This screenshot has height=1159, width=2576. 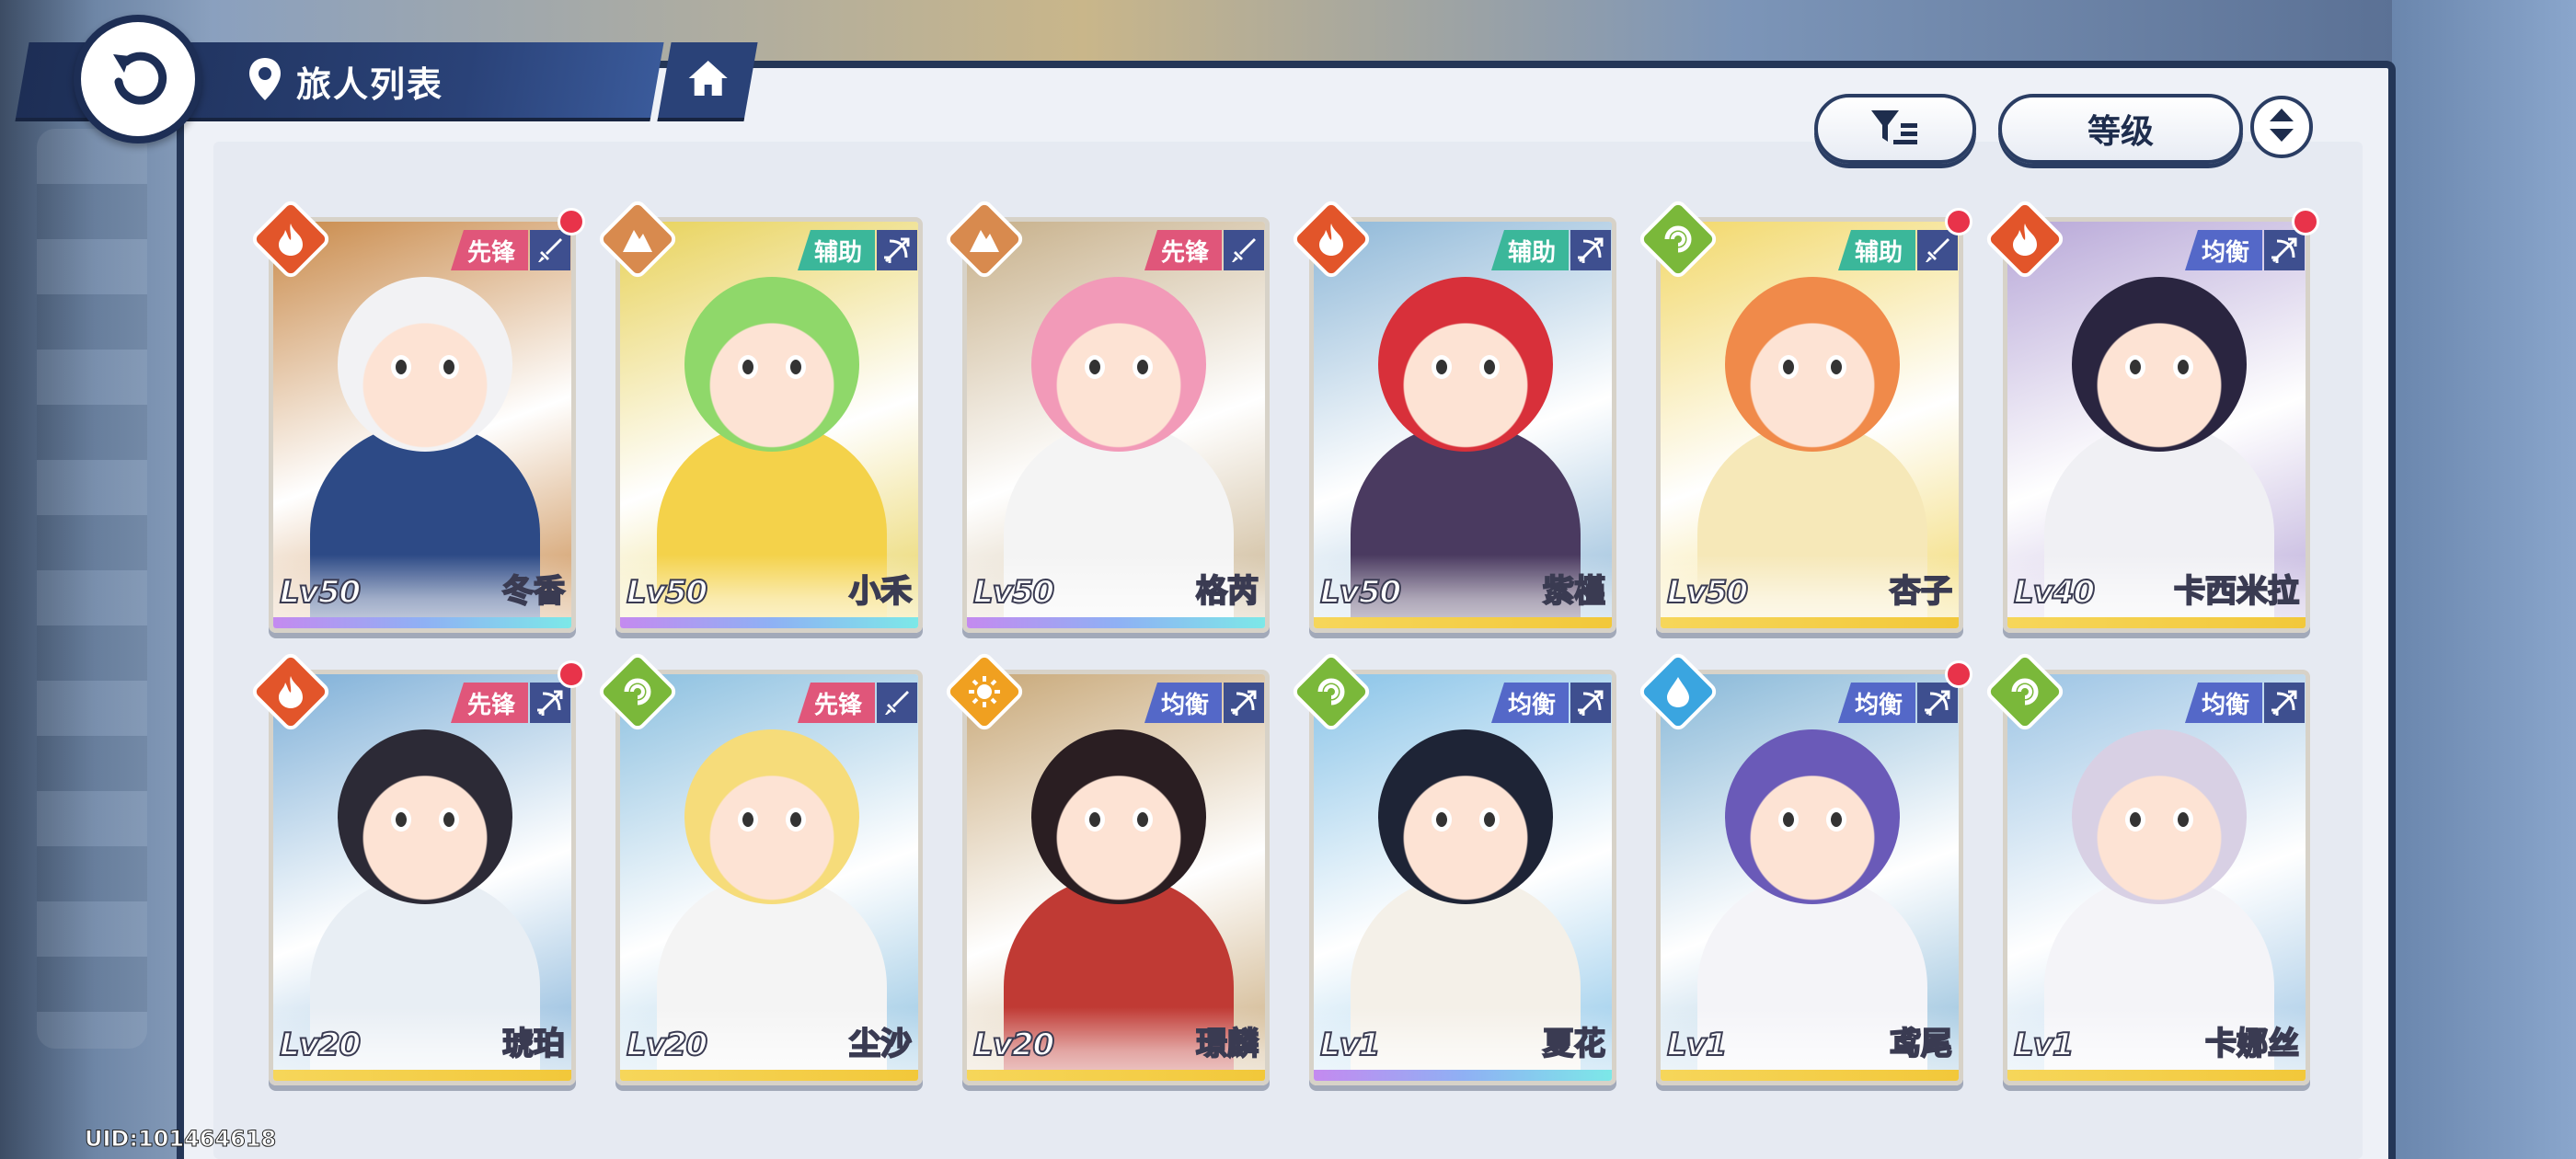 What do you see at coordinates (880, 1044) in the screenshot?
I see `character-name: 尘沙` at bounding box center [880, 1044].